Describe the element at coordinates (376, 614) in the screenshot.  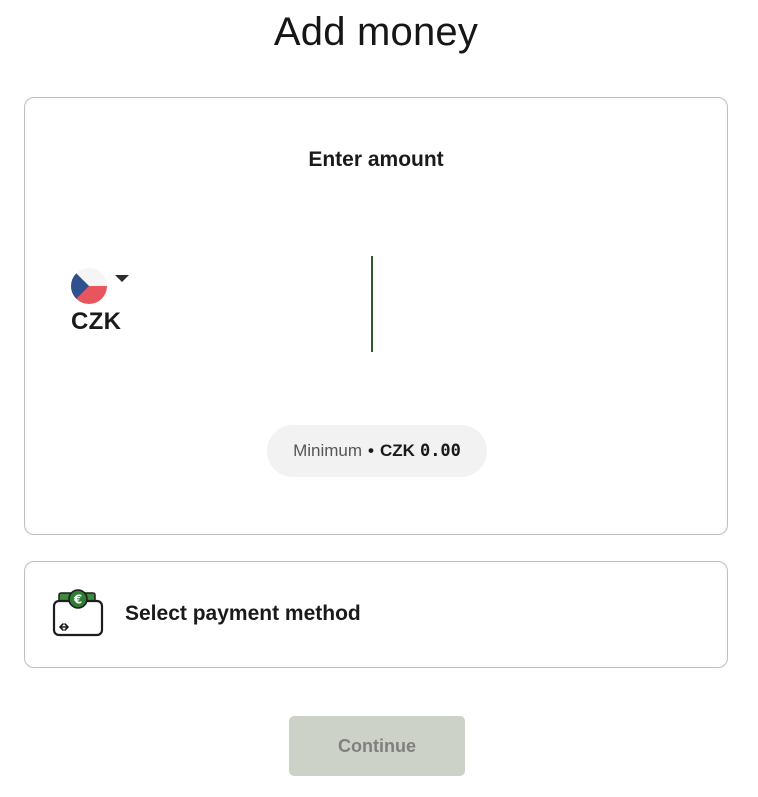
I see `select-payment-method-button: € Select payment method` at that location.